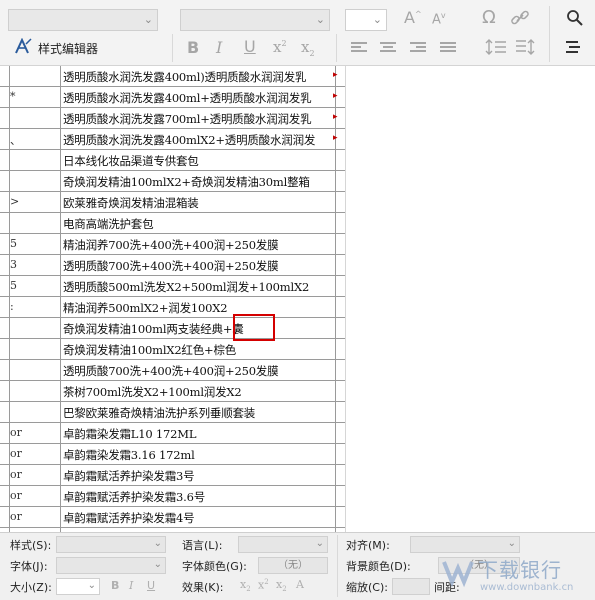 This screenshot has height=600, width=595. Describe the element at coordinates (293, 565) in the screenshot. I see `font-color-picker: （无）` at that location.